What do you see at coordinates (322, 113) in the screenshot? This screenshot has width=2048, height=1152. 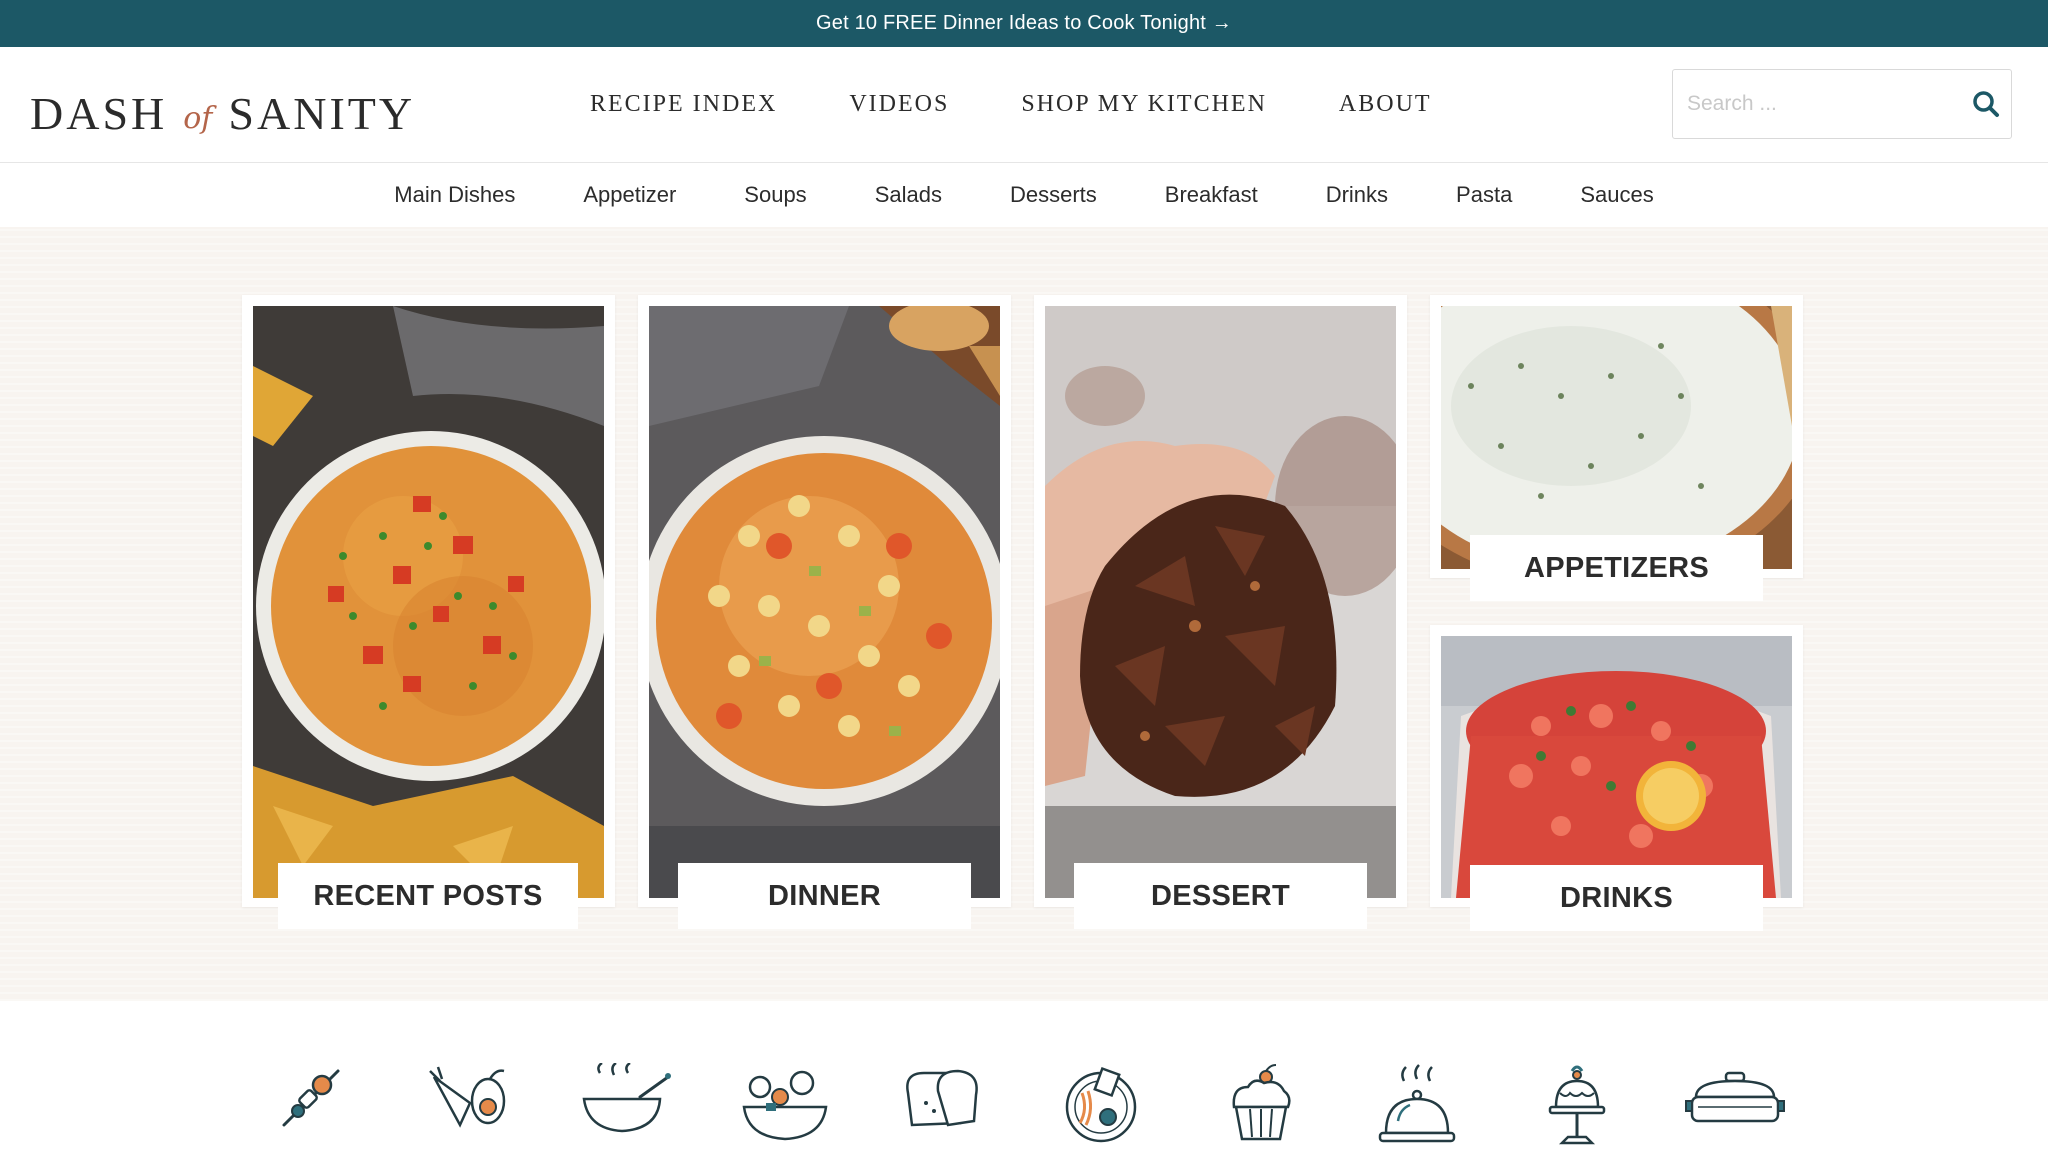 I see `logo-word-sanity: SANITY` at bounding box center [322, 113].